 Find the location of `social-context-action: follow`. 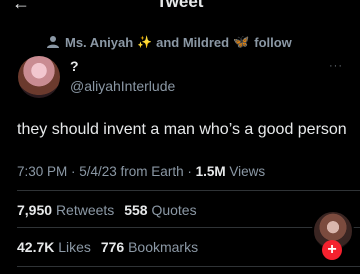

social-context-action: follow is located at coordinates (273, 42).